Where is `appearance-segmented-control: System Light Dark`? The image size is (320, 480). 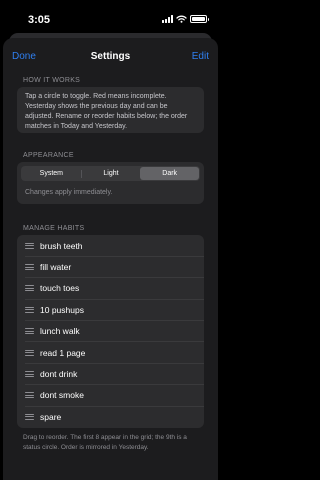
appearance-segmented-control: System Light Dark is located at coordinates (110, 173).